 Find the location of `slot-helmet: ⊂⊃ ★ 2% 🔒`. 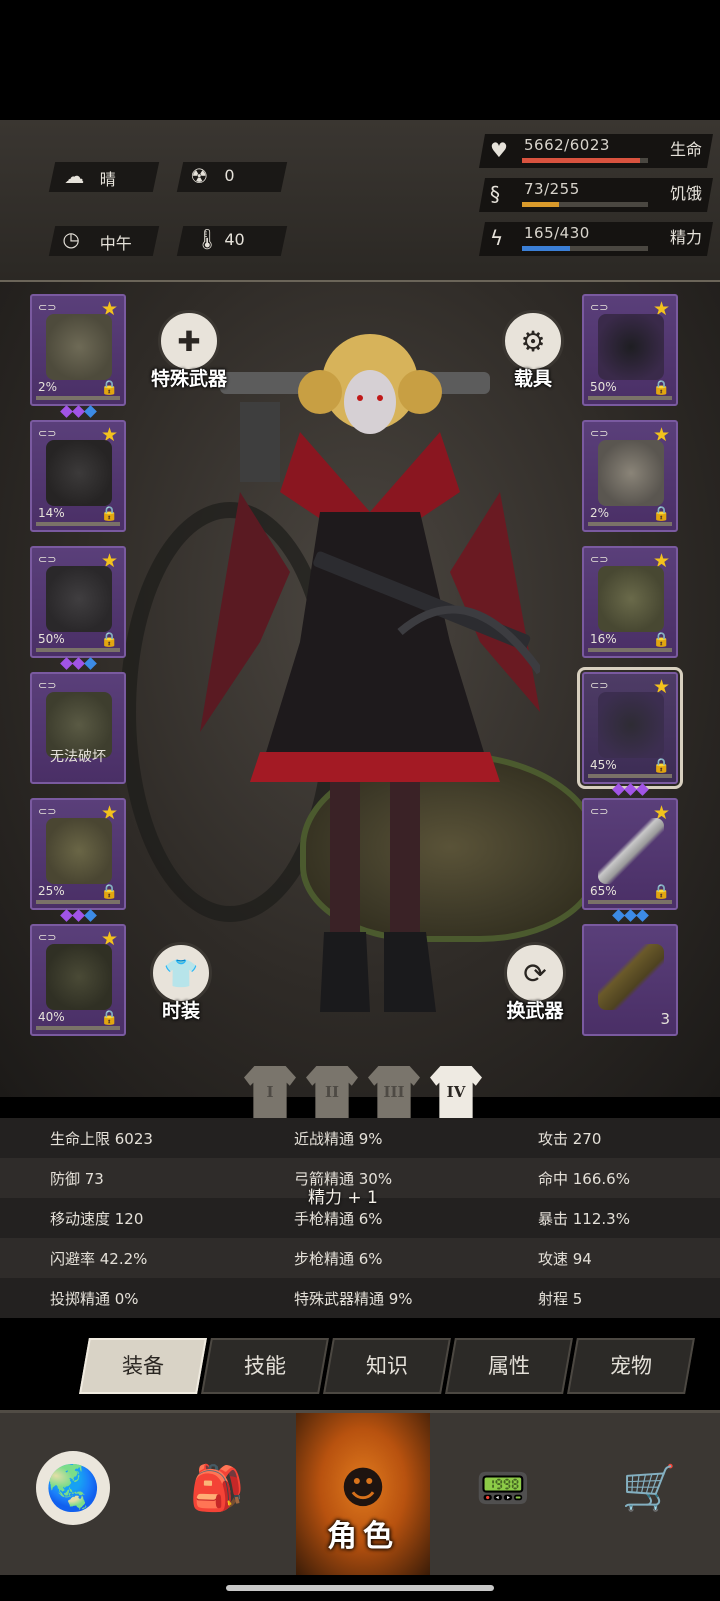

slot-helmet: ⊂⊃ ★ 2% 🔒 is located at coordinates (78, 356).